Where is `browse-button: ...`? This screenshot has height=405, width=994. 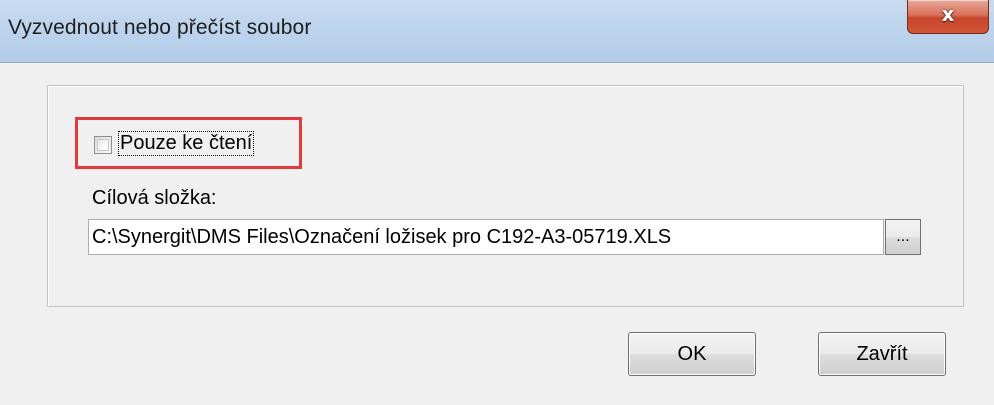
browse-button: ... is located at coordinates (903, 237).